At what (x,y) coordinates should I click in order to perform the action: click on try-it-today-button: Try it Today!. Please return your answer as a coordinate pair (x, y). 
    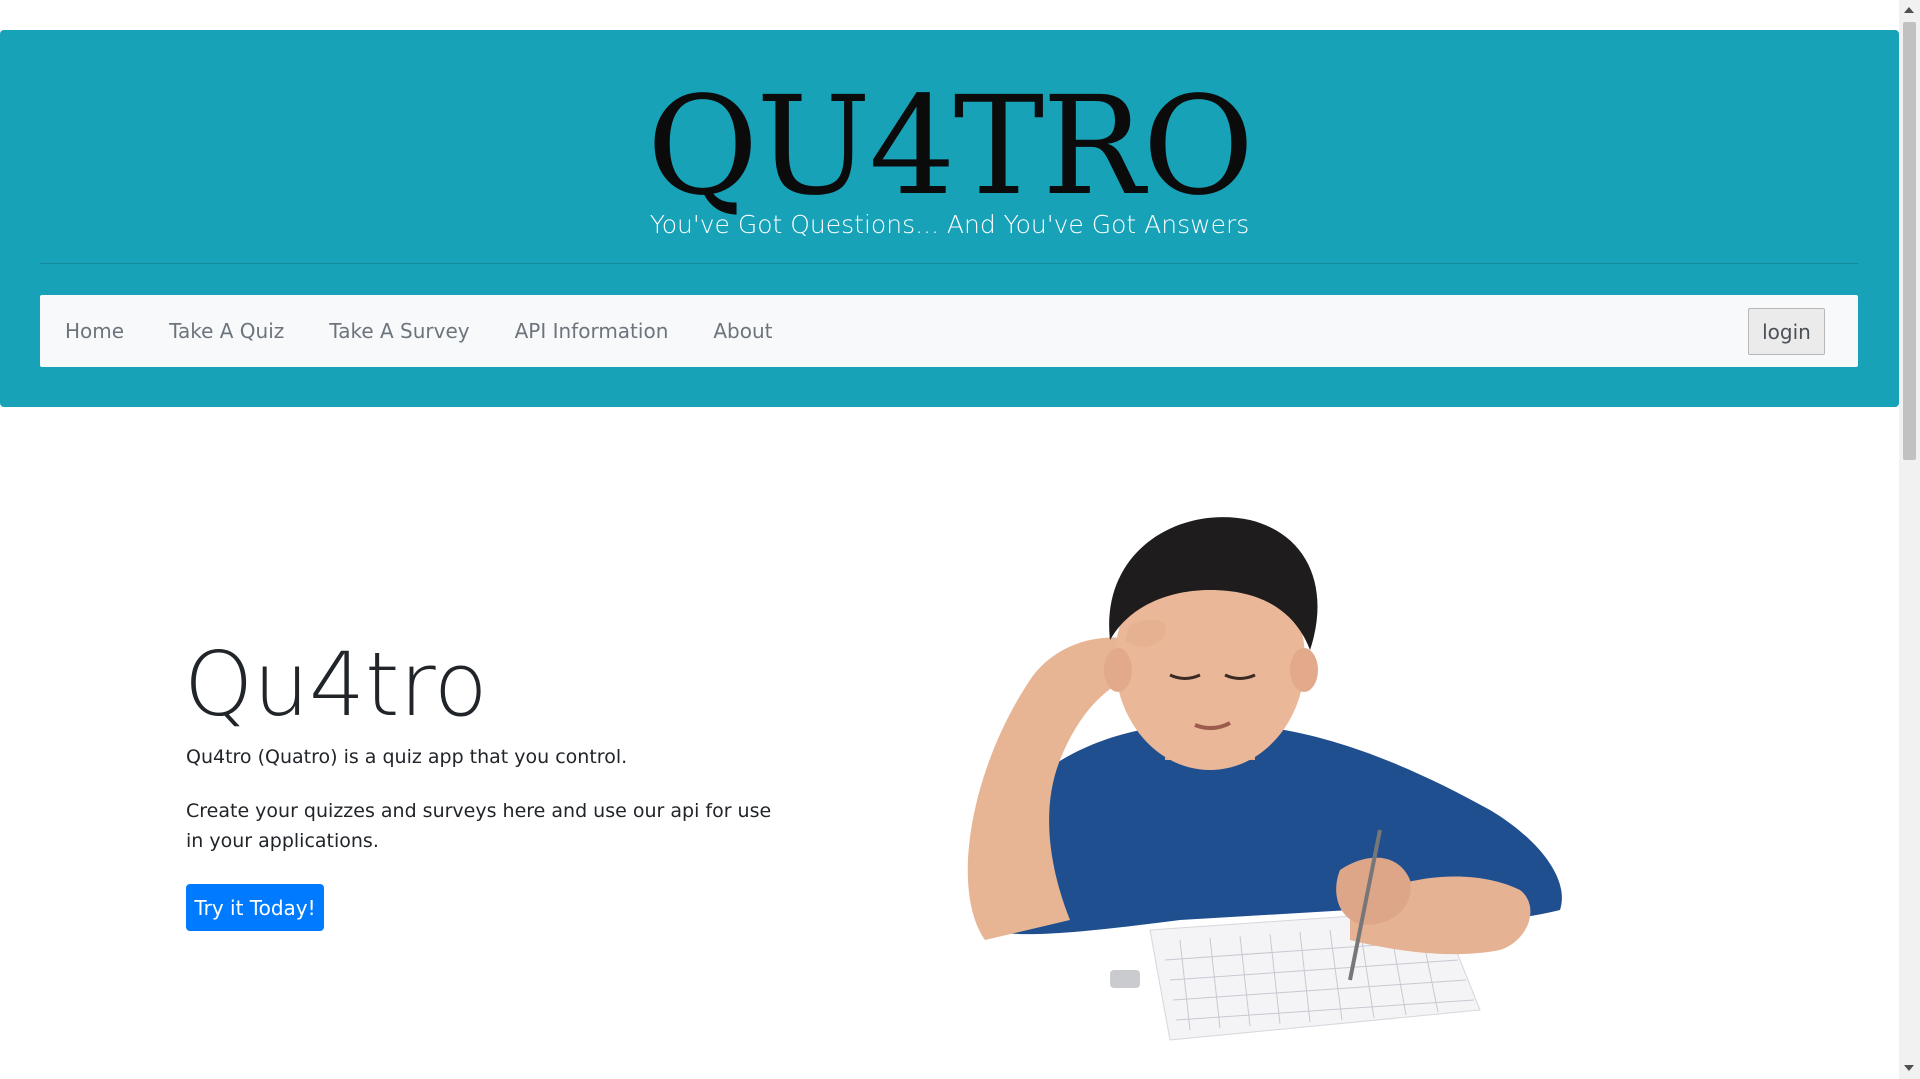
    Looking at the image, I should click on (255, 907).